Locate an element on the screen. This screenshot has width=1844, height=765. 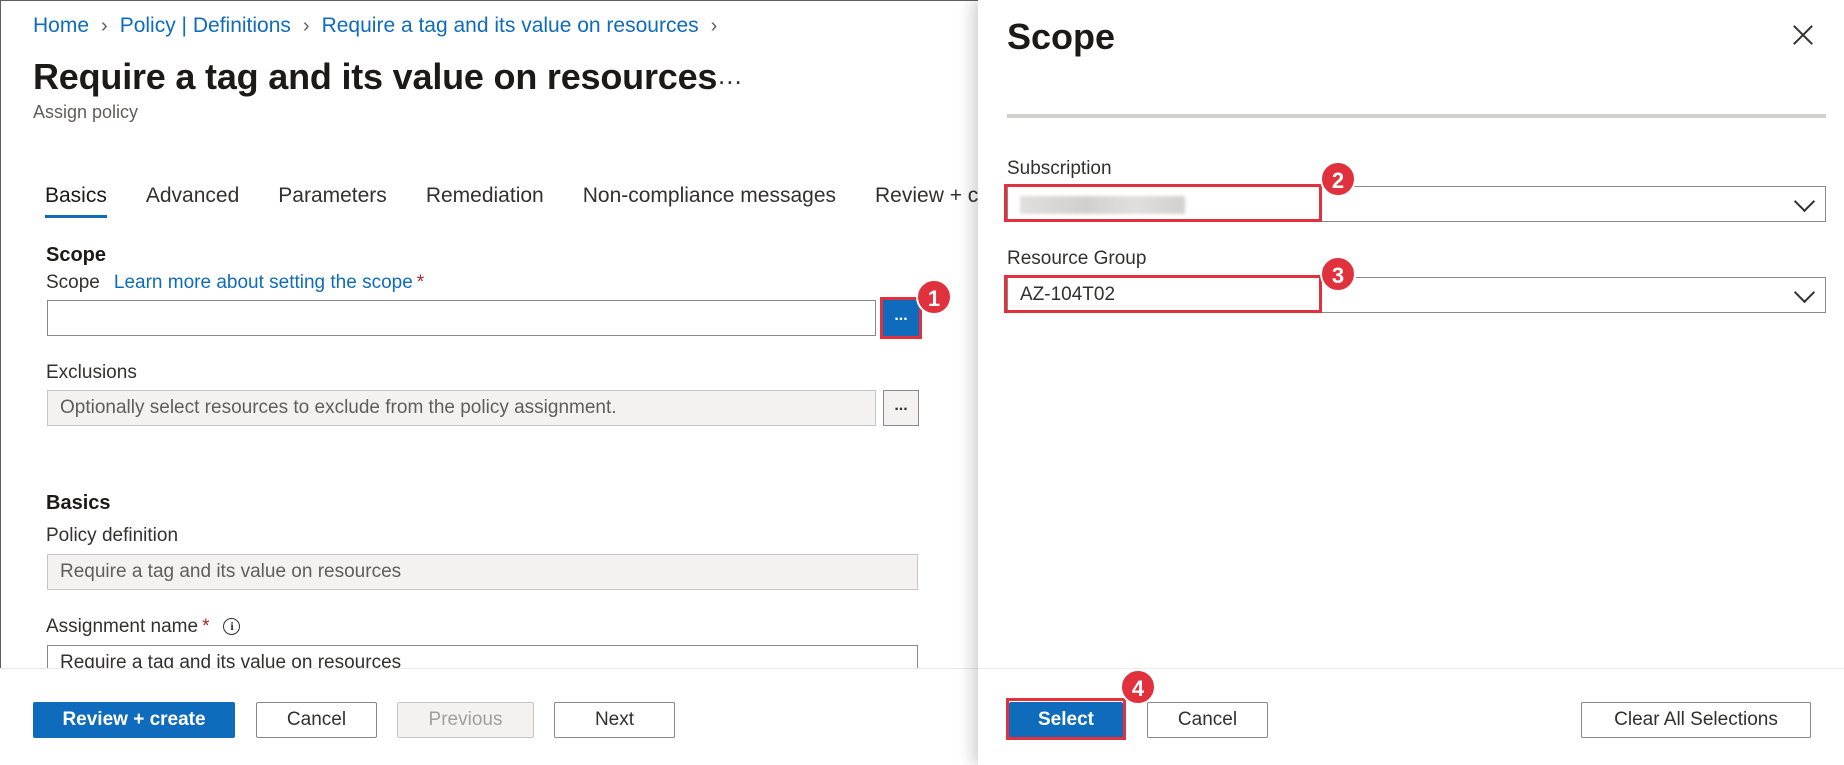
scope-input is located at coordinates (461, 318).